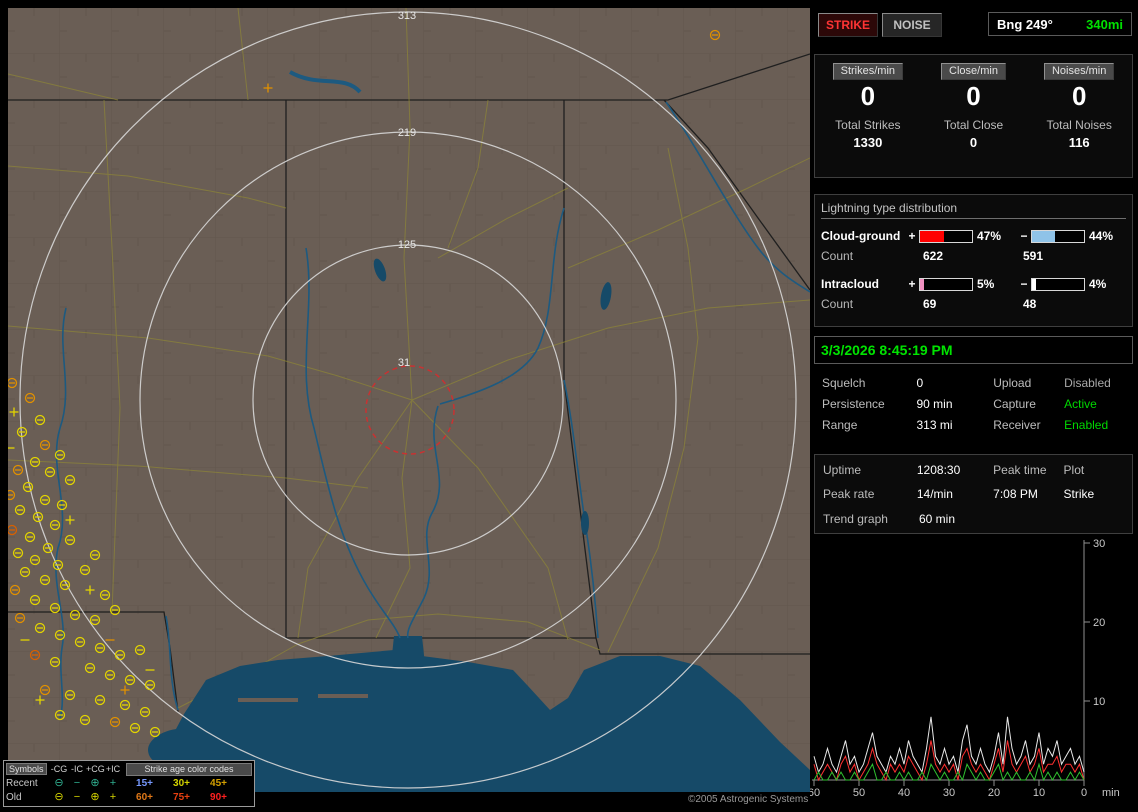 This screenshot has width=1138, height=812. Describe the element at coordinates (868, 142) in the screenshot. I see `total-strikes-value: 1330` at that location.